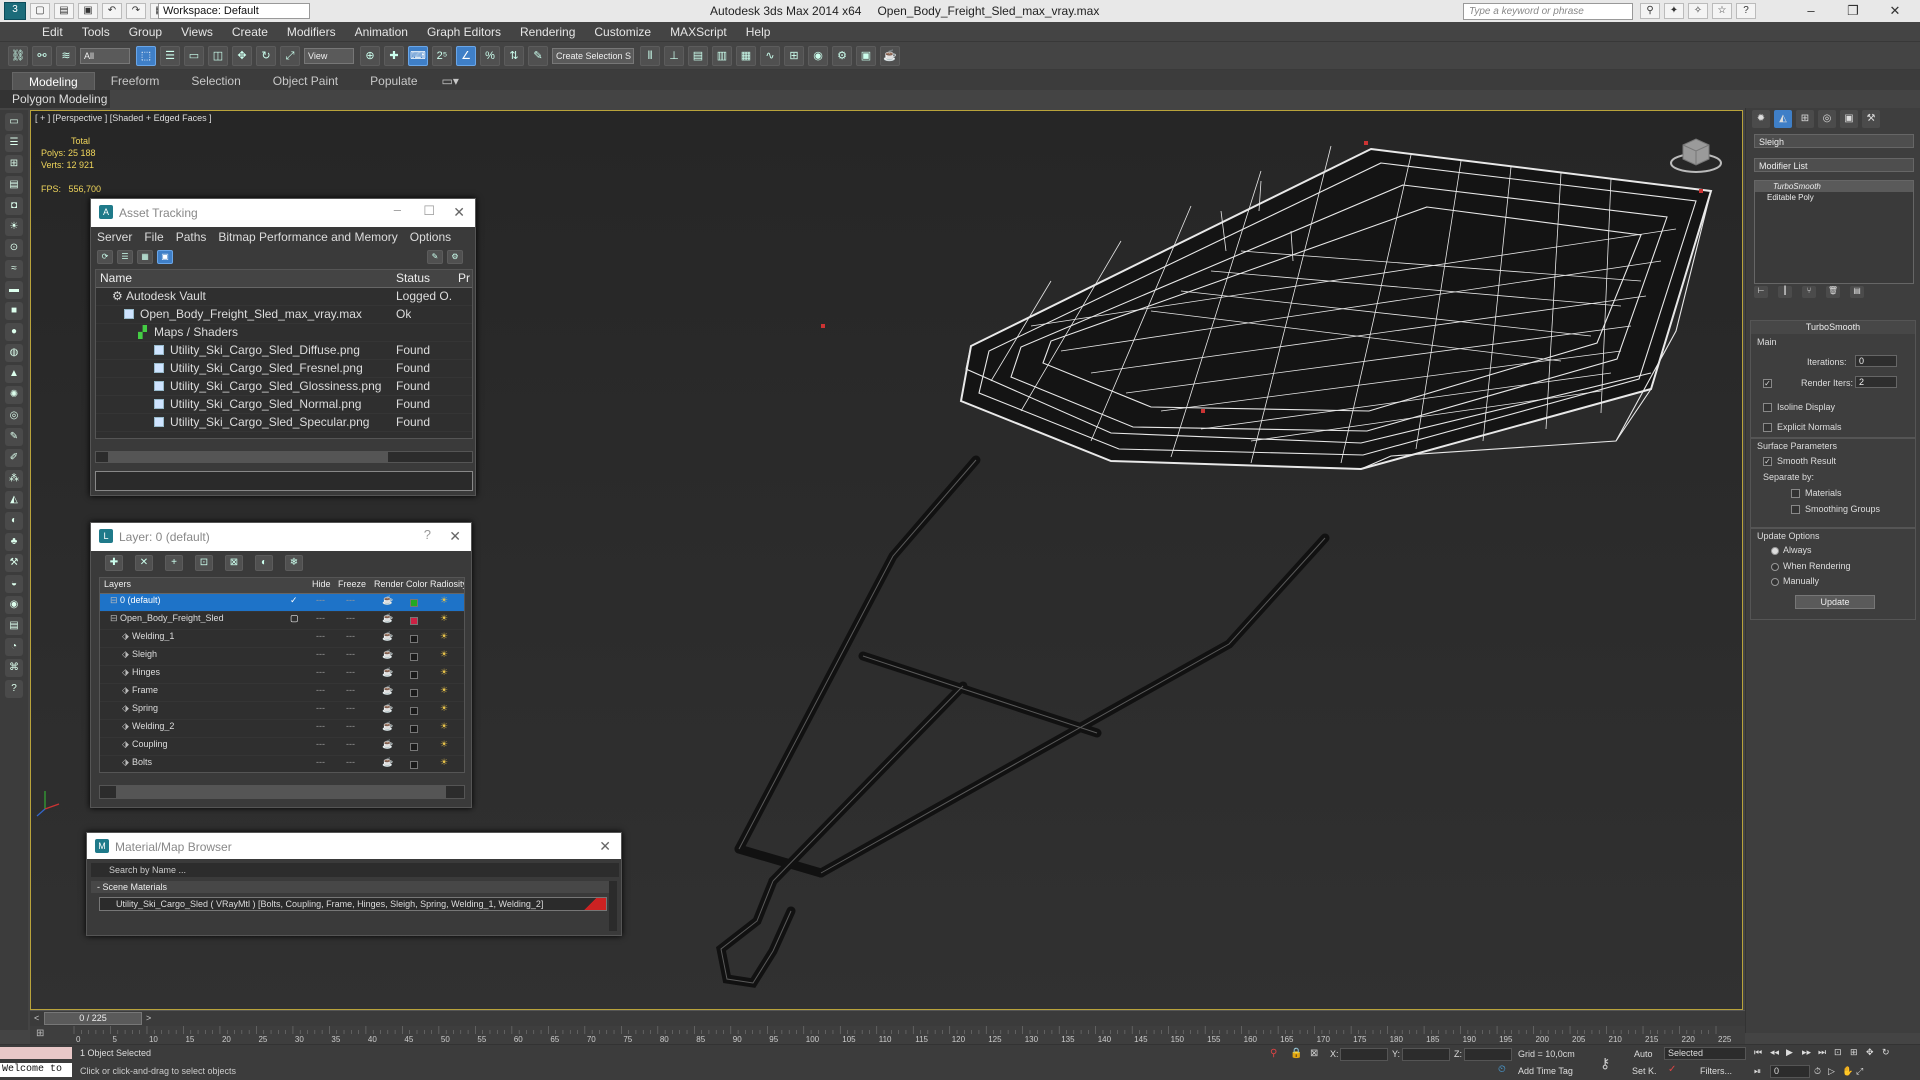  I want to click on menu-animation: Animation, so click(381, 32).